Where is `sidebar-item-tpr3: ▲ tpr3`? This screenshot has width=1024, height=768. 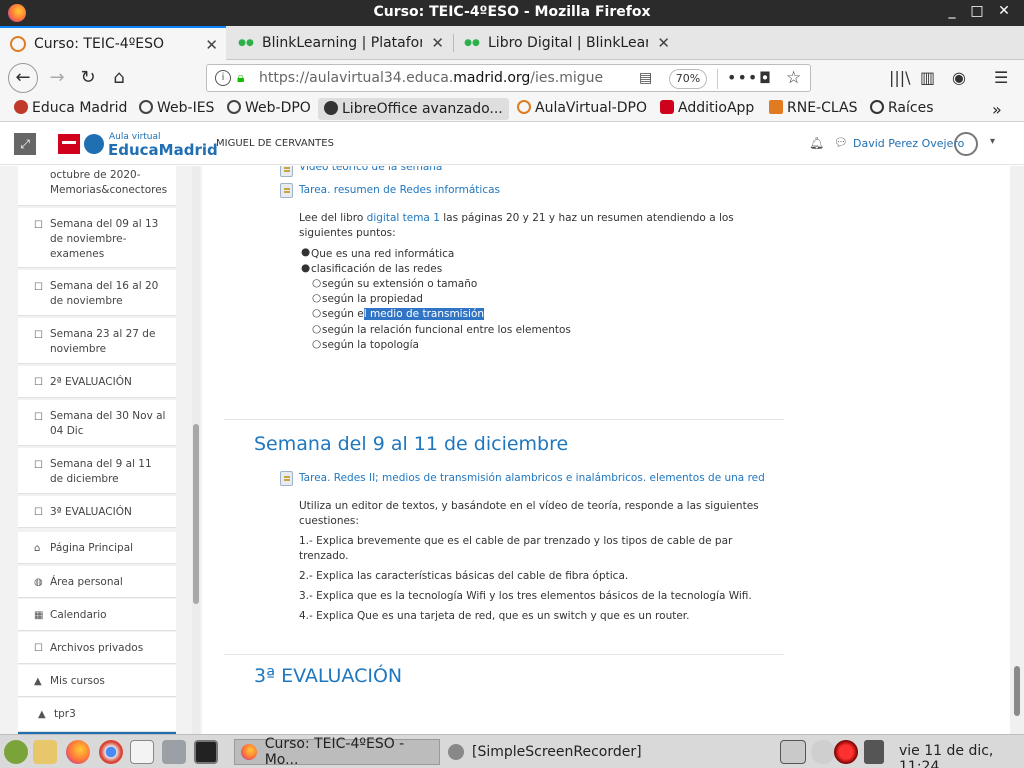 sidebar-item-tpr3: ▲ tpr3 is located at coordinates (97, 715).